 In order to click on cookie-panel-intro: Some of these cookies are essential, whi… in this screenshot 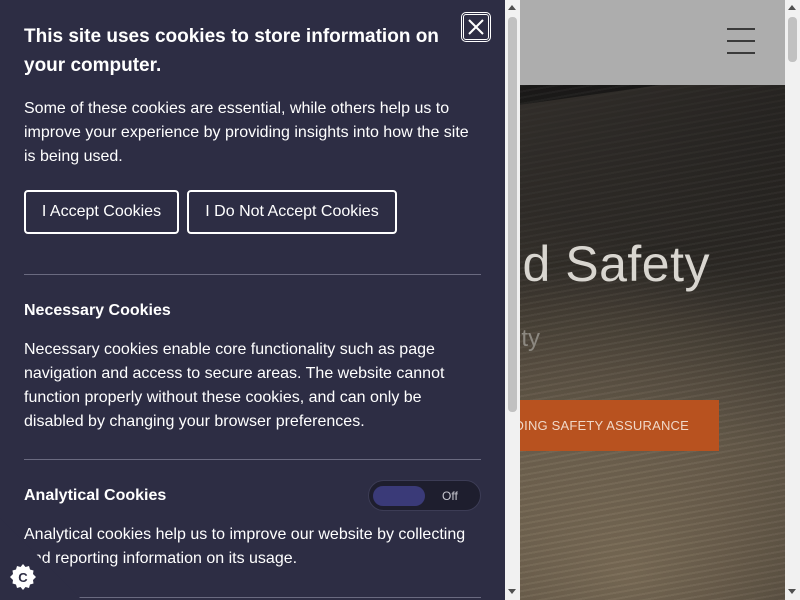, I will do `click(246, 132)`.